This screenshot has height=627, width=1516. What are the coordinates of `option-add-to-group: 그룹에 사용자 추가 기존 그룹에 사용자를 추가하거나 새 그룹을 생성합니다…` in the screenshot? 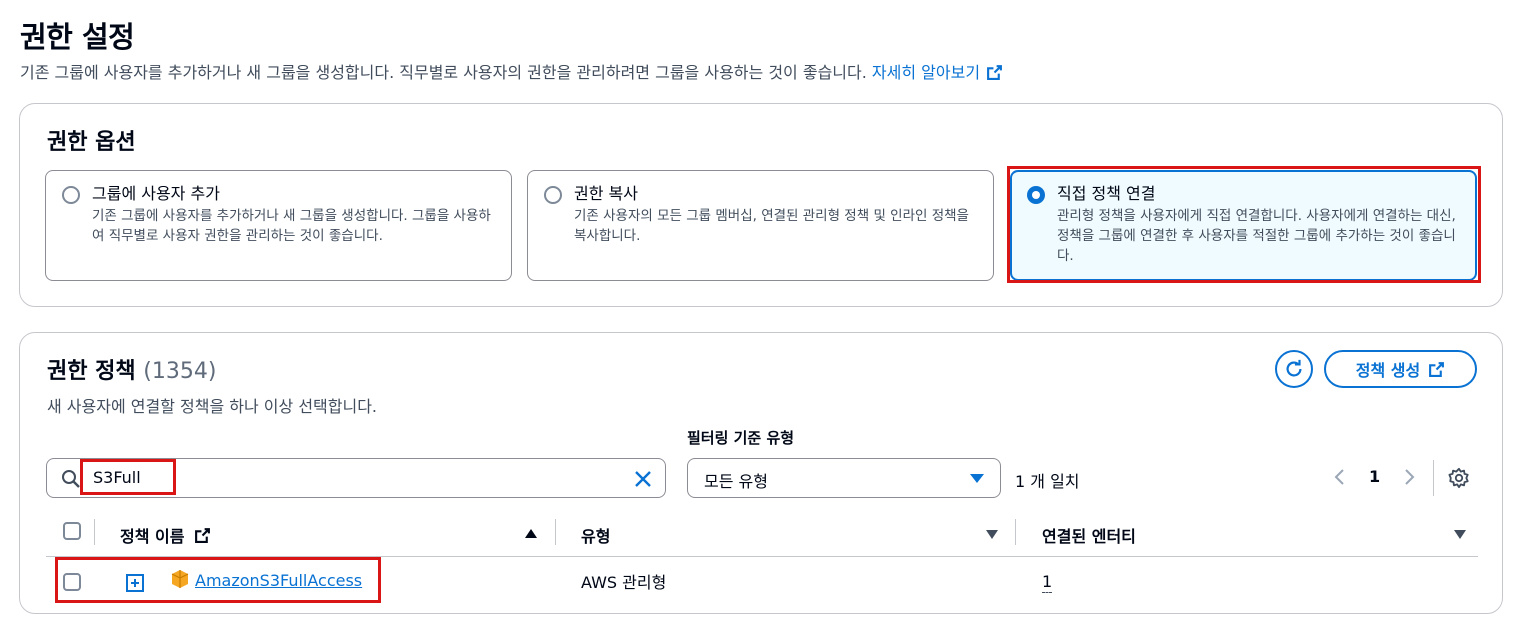 It's located at (278, 225).